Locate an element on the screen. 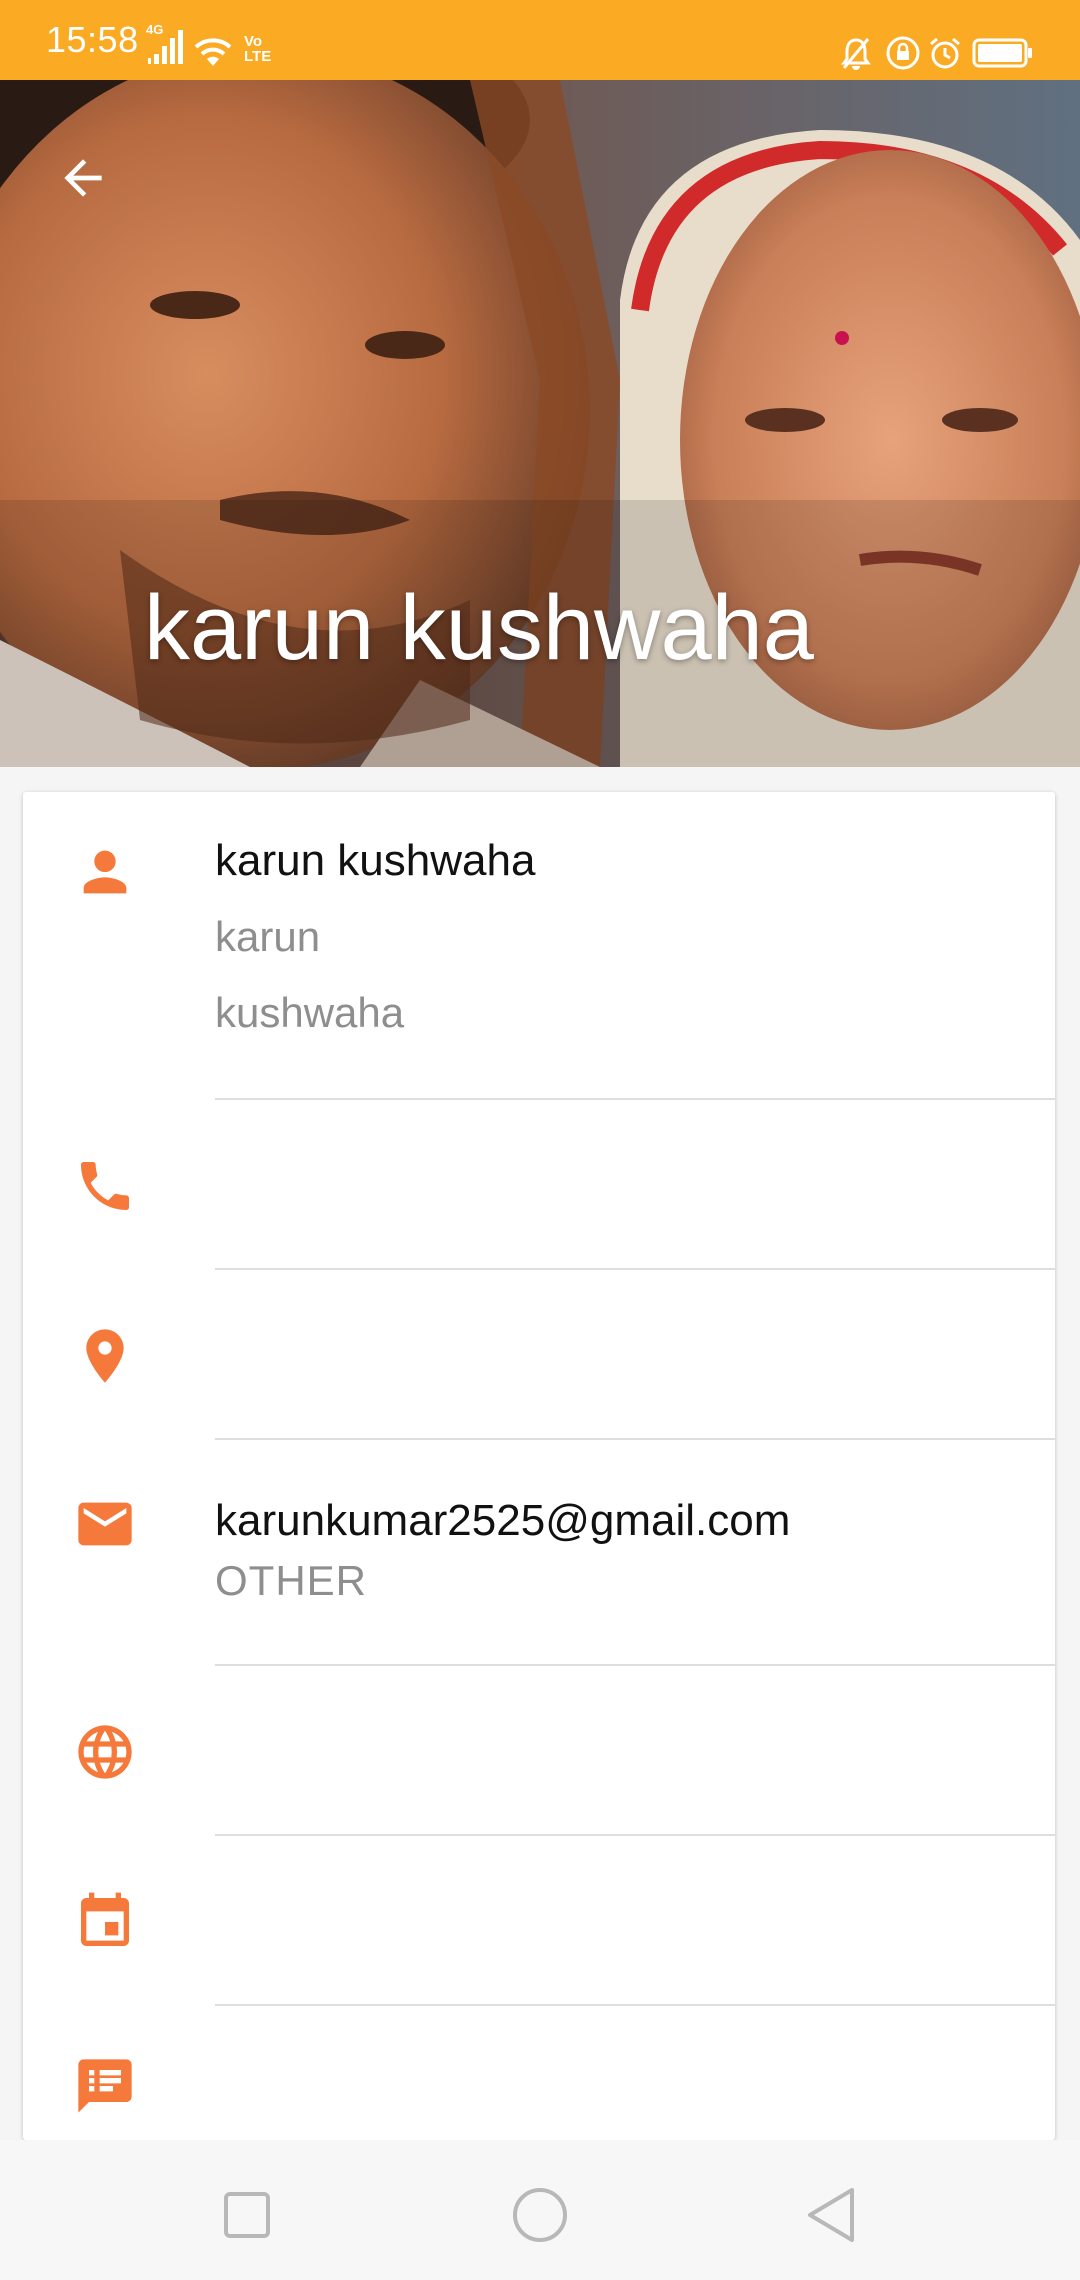 This screenshot has height=2280, width=1080. header-contact-name: karun kushwaha is located at coordinates (479, 628).